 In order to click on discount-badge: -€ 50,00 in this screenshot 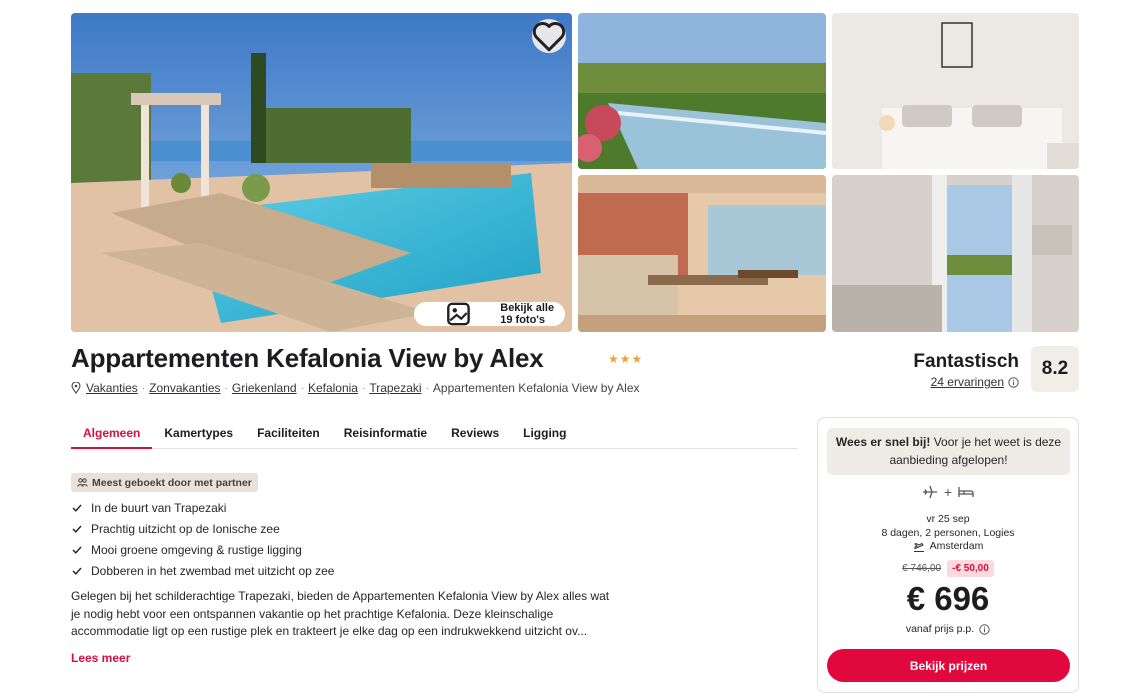, I will do `click(970, 568)`.